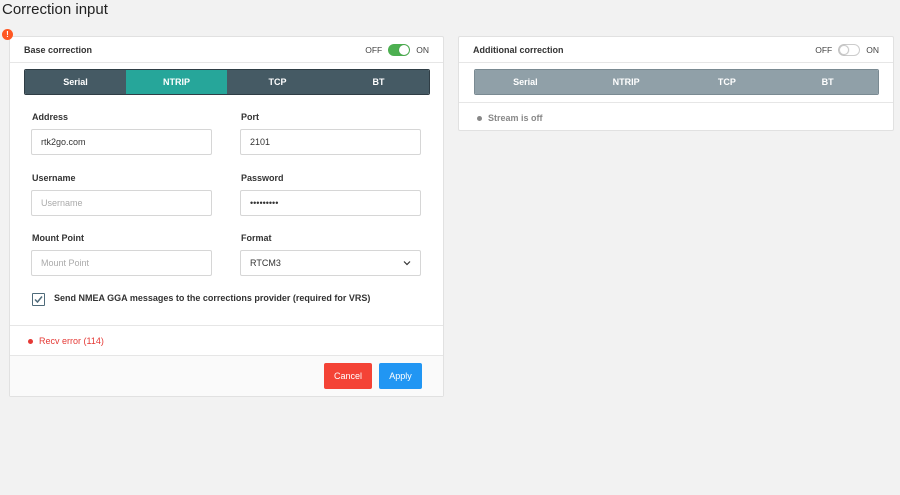 This screenshot has width=900, height=495. I want to click on status-message: Recv error (114), so click(66, 341).